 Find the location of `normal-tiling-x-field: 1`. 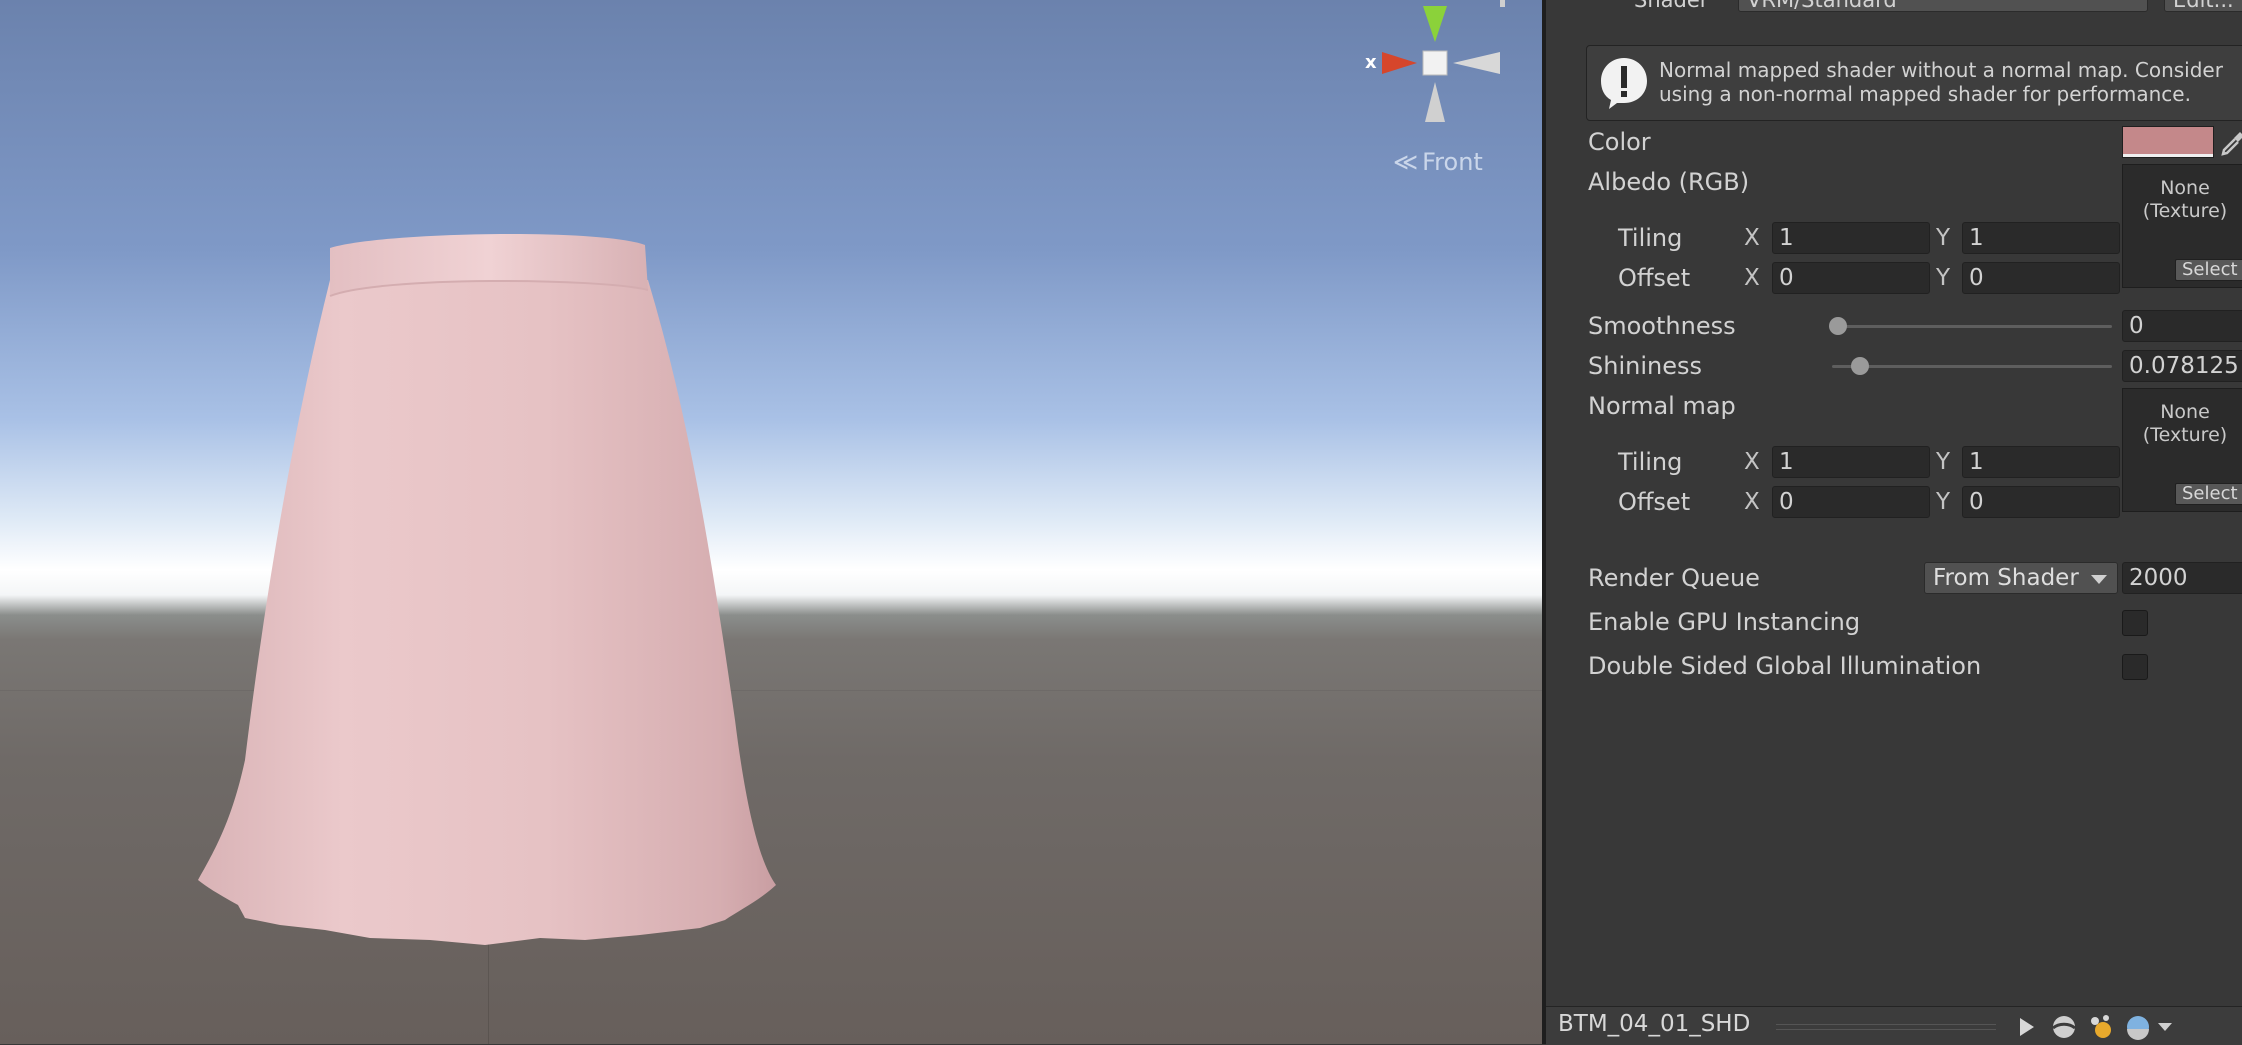

normal-tiling-x-field: 1 is located at coordinates (1851, 462).